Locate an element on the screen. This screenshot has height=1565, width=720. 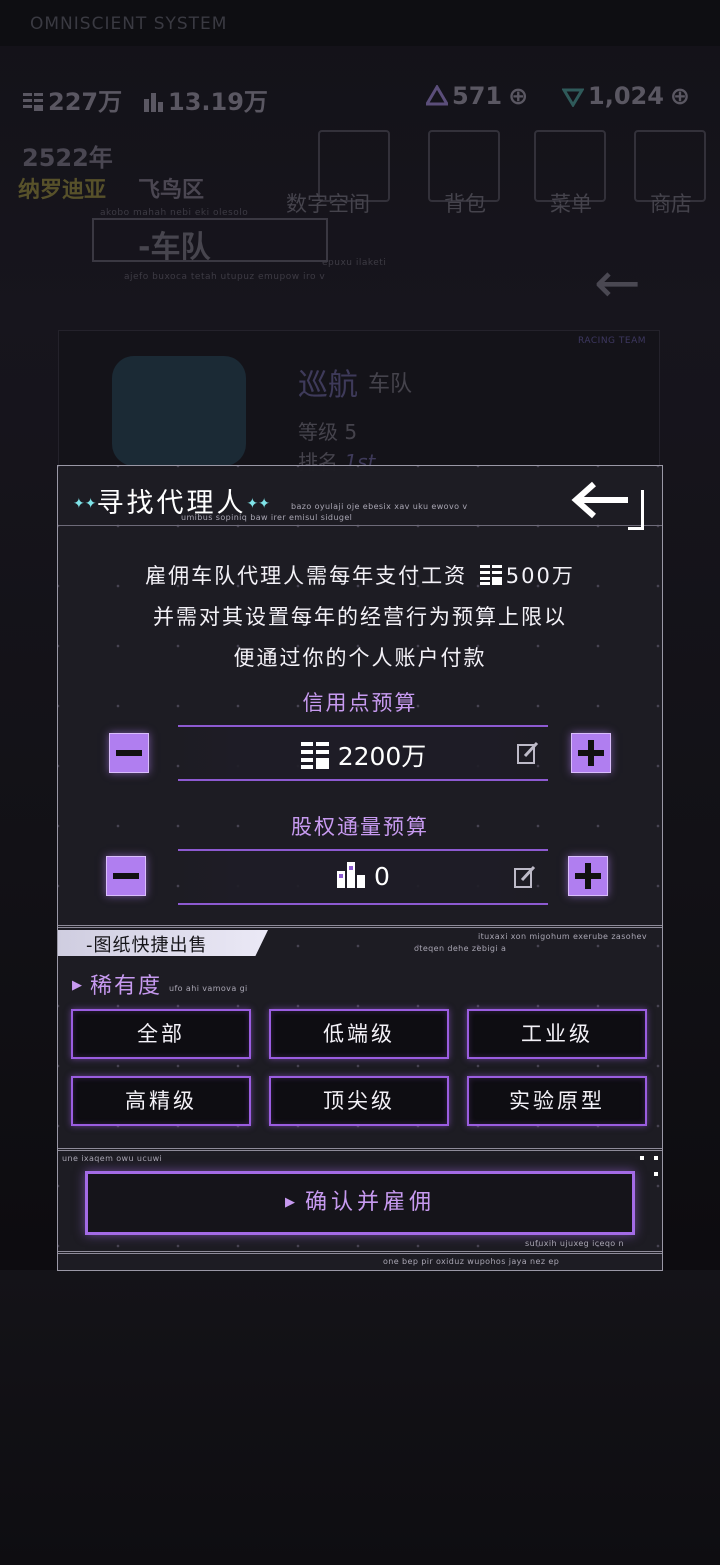
credit-decrease-button is located at coordinates (129, 753).